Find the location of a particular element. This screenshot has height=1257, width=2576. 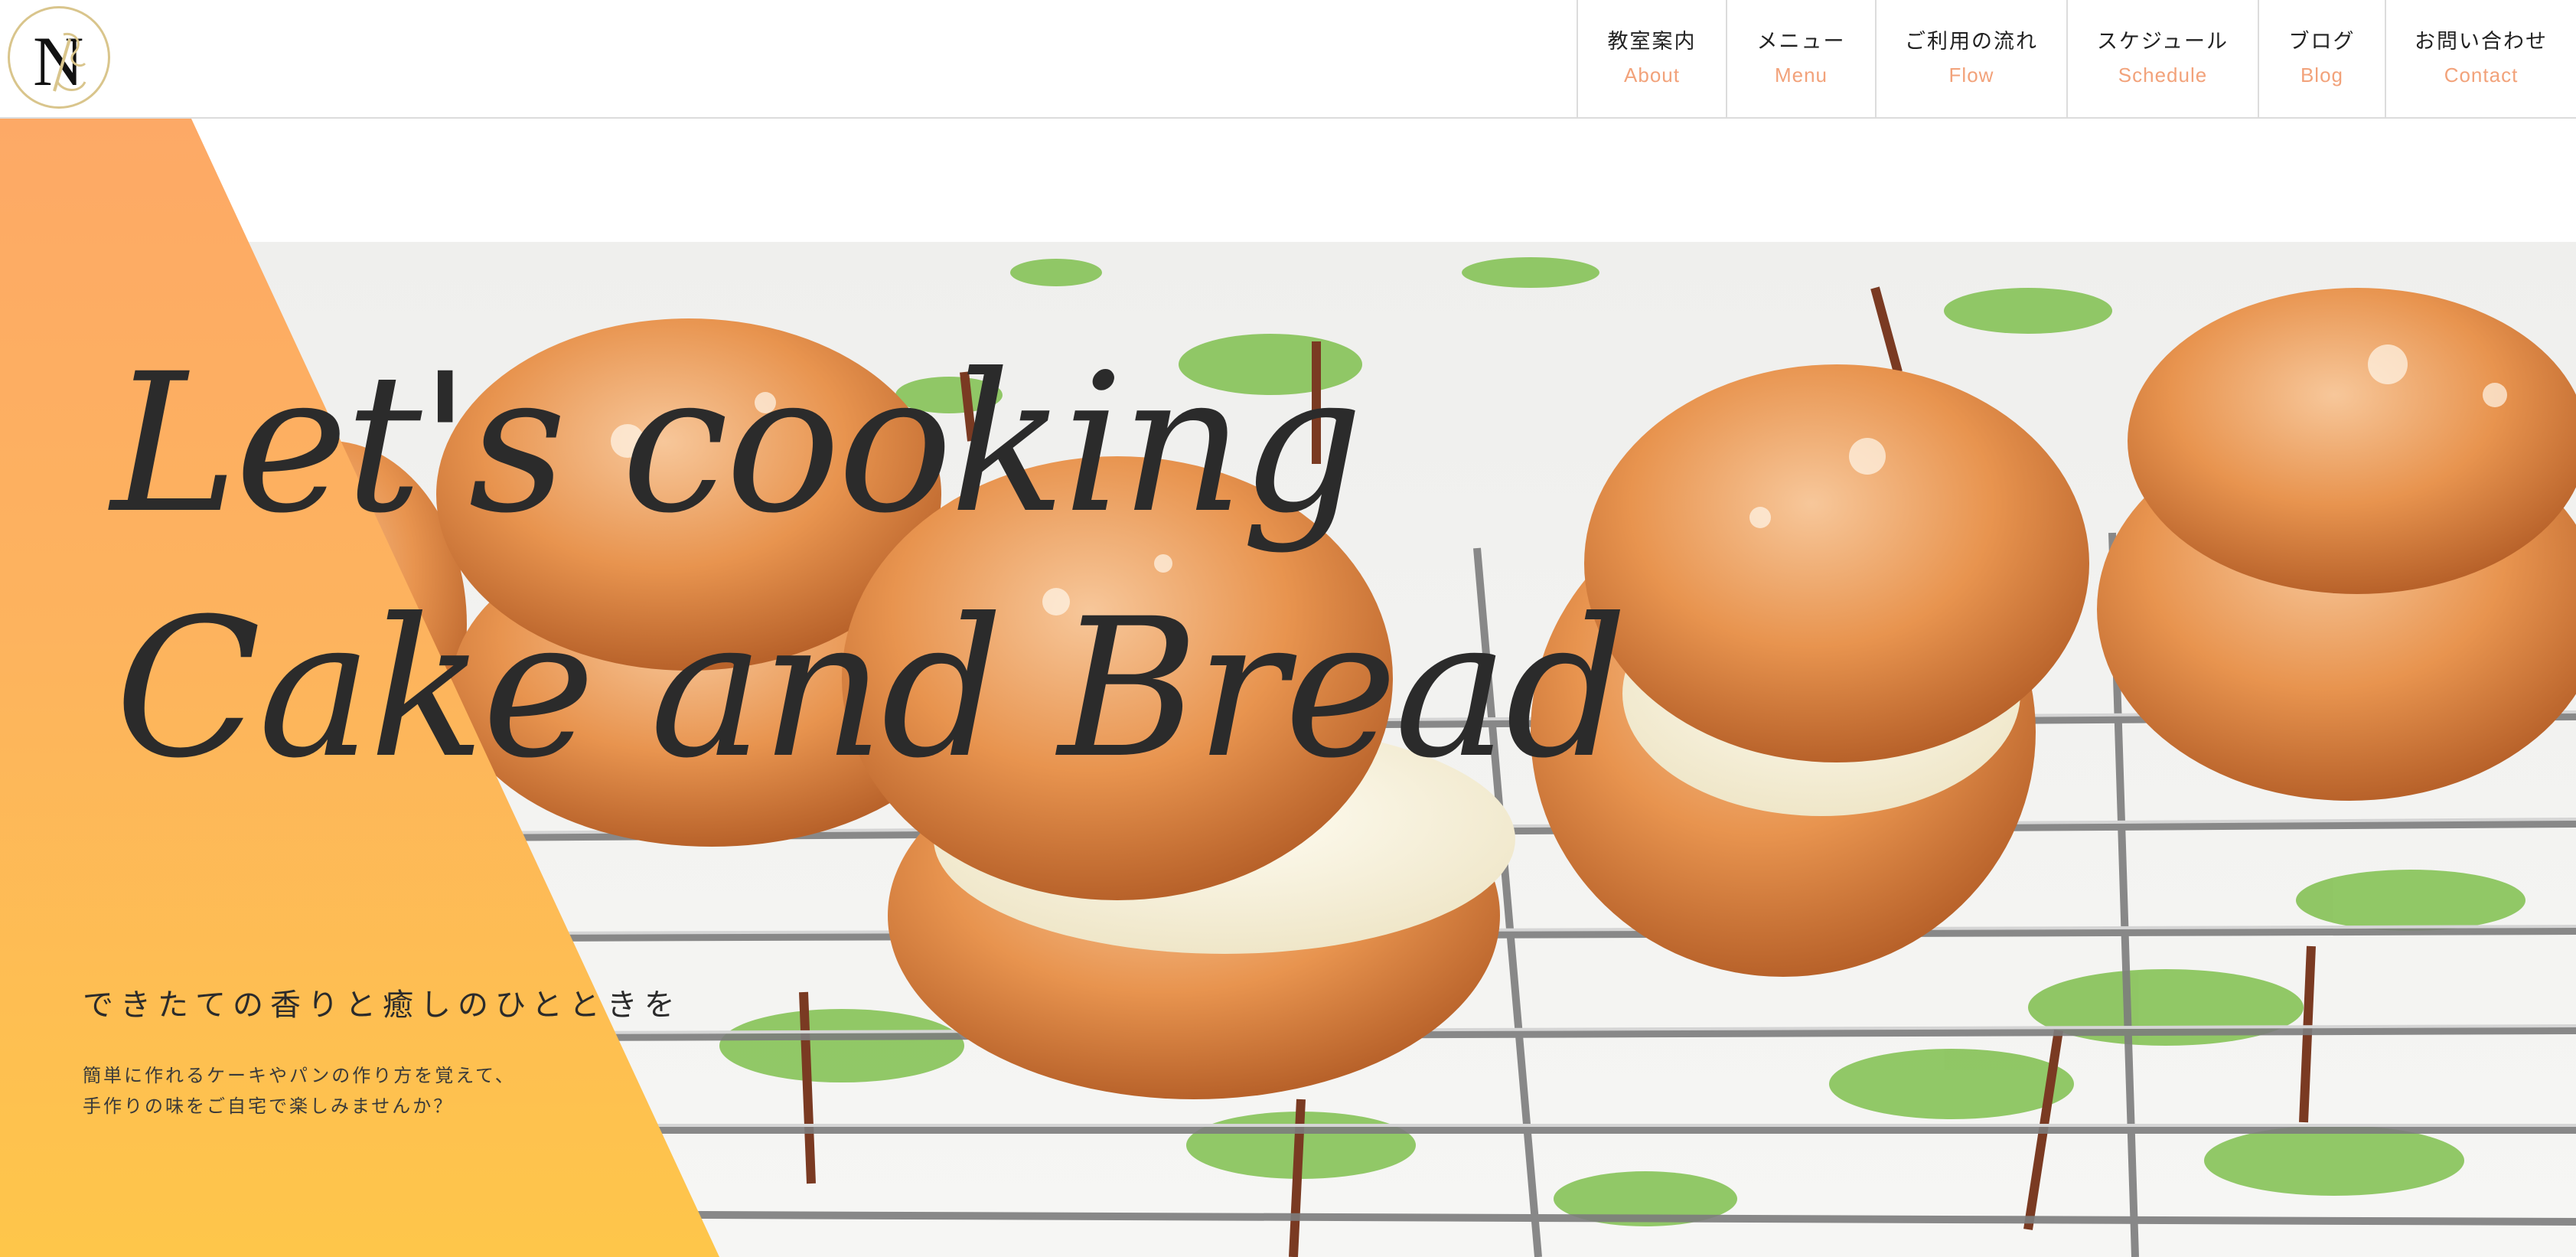

hero-description: 簡単に作れるケーキやパンの作り方を覚えて、 手作りの味をご自宅で楽しみませんか？ is located at coordinates (299, 1091).